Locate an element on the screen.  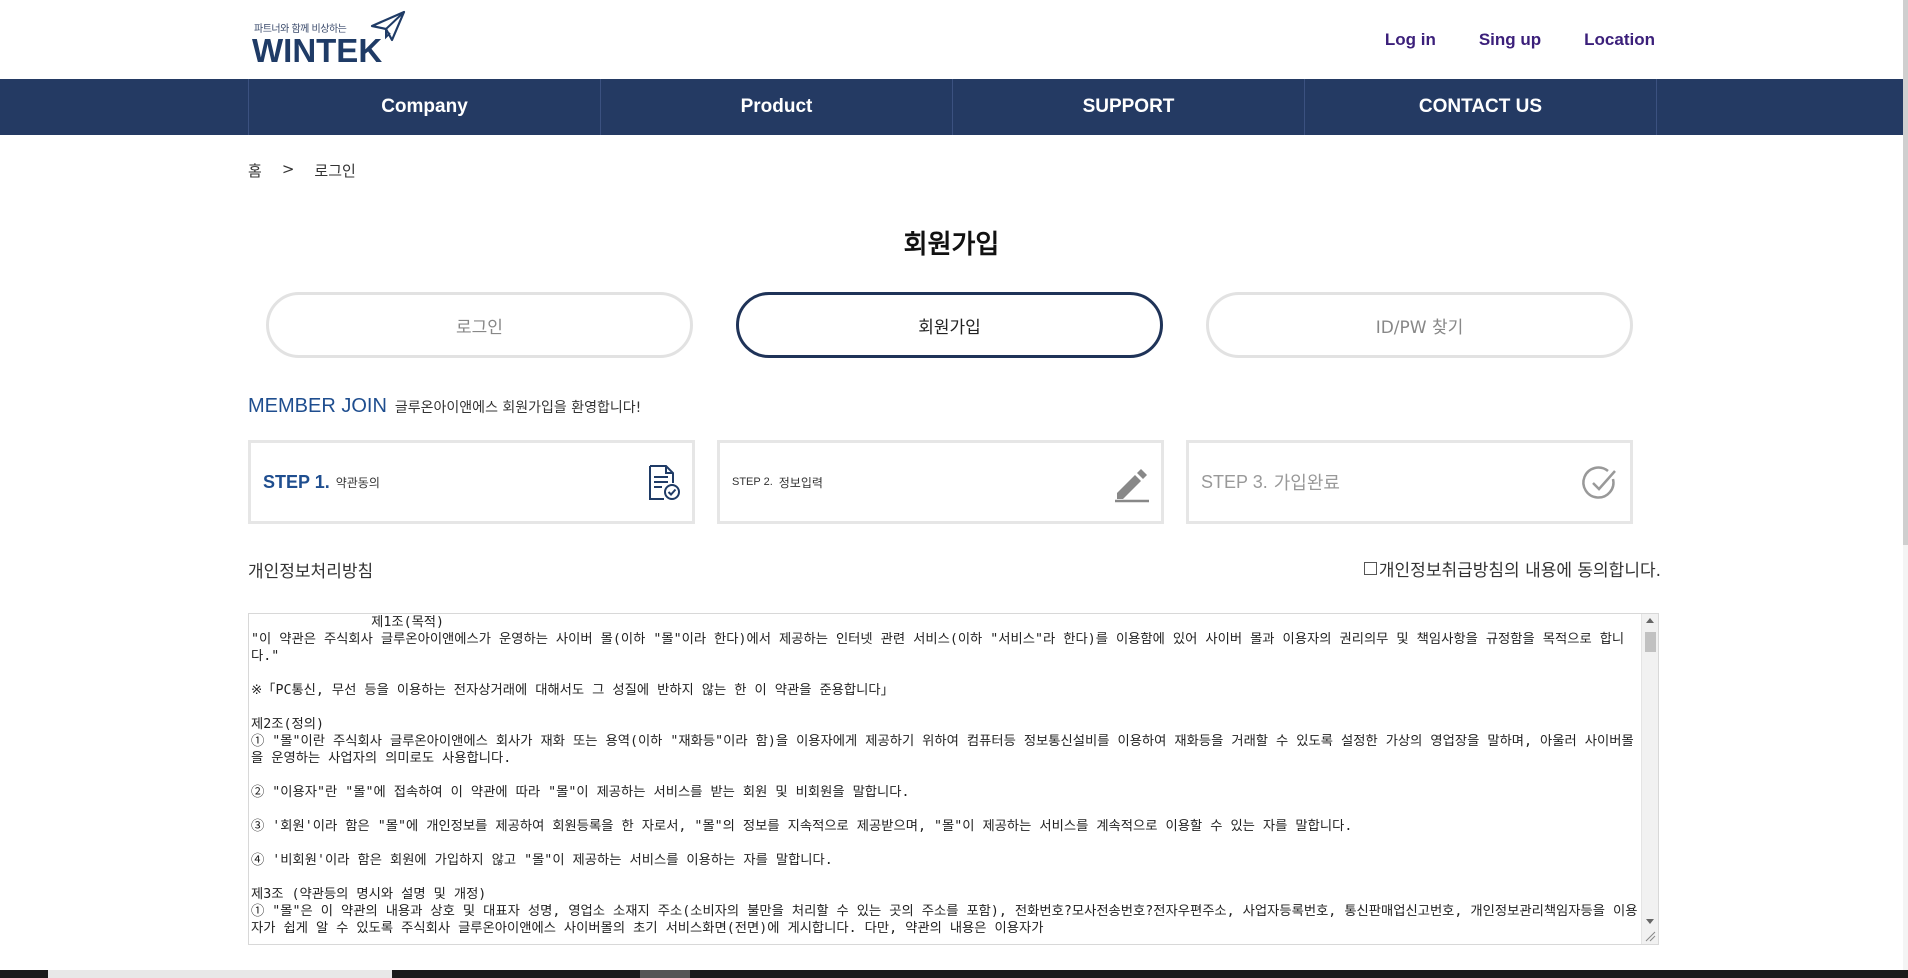
nav-item-contact-us: CONTACT US is located at coordinates (1481, 107).